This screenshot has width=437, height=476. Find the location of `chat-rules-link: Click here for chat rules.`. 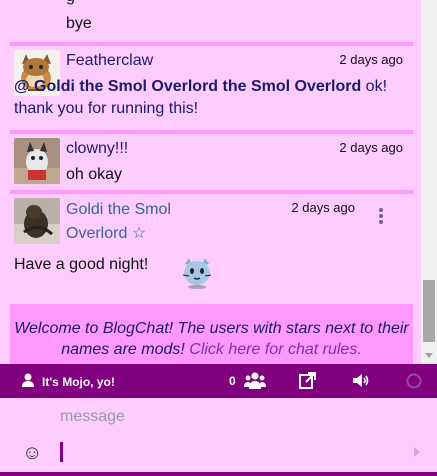

chat-rules-link: Click here for chat rules. is located at coordinates (275, 349).